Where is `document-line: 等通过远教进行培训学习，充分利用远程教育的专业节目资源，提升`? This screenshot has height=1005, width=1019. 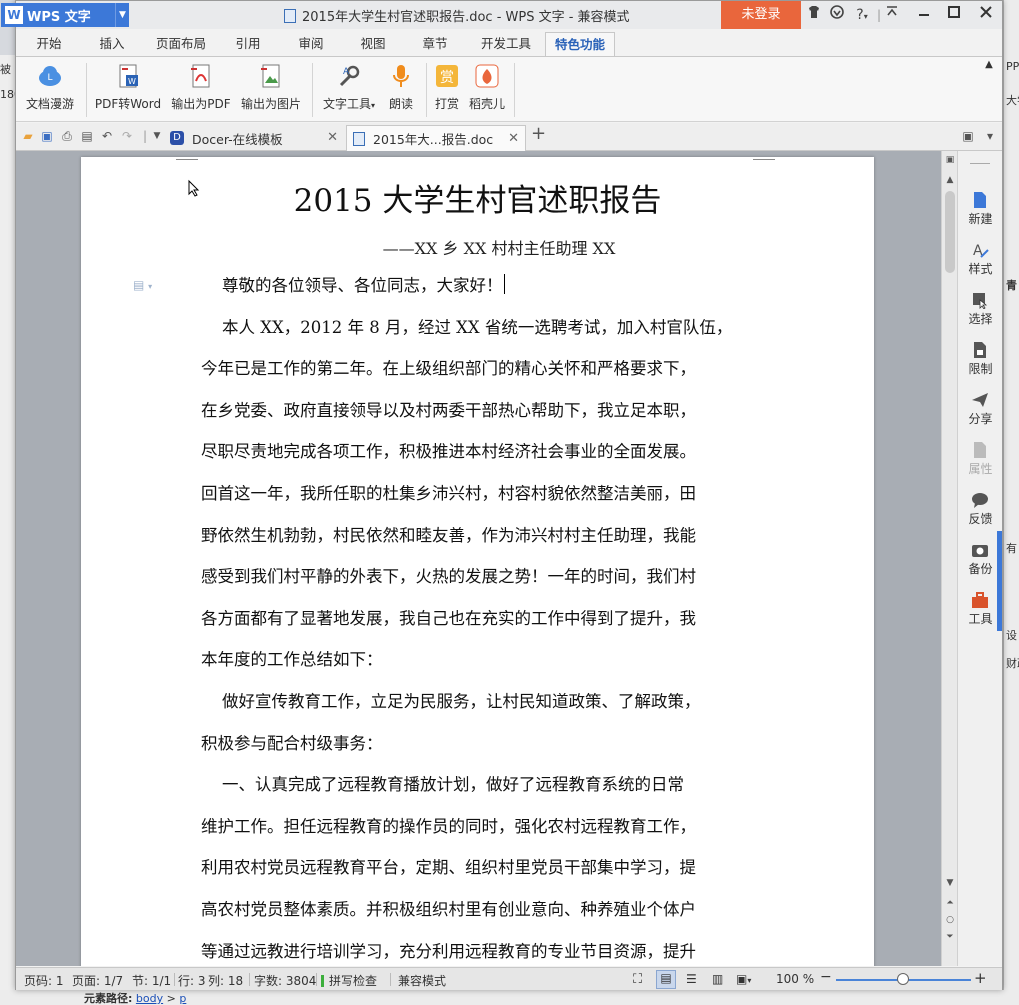 document-line: 等通过远教进行培训学习，充分利用远程教育的专业节目资源，提升 is located at coordinates (481, 948).